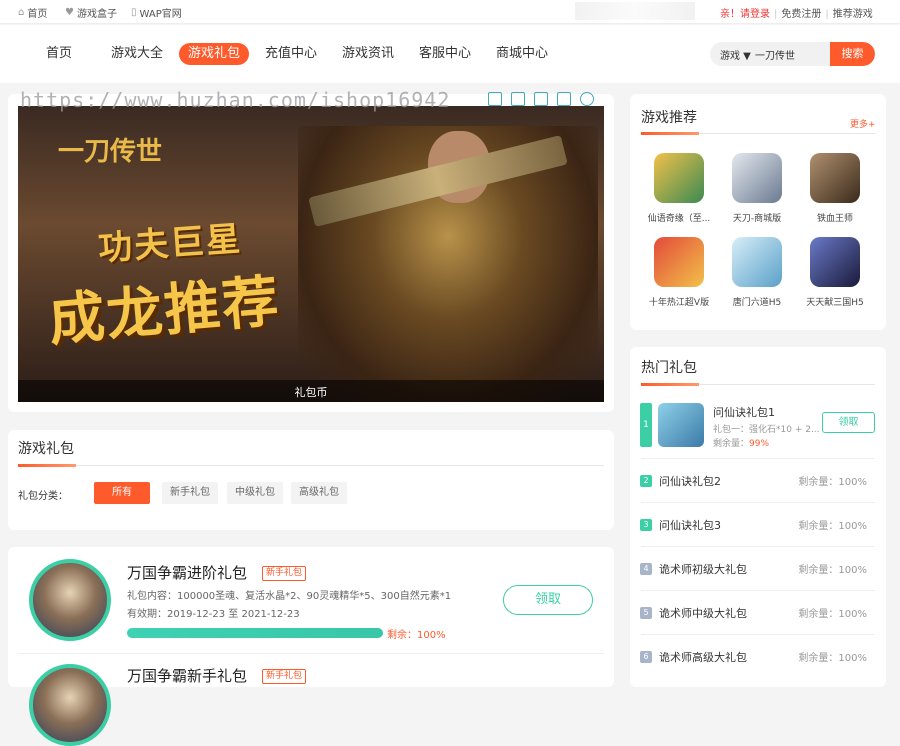 This screenshot has height=746, width=900. What do you see at coordinates (518, 99) in the screenshot?
I see `fullscreen-icon` at bounding box center [518, 99].